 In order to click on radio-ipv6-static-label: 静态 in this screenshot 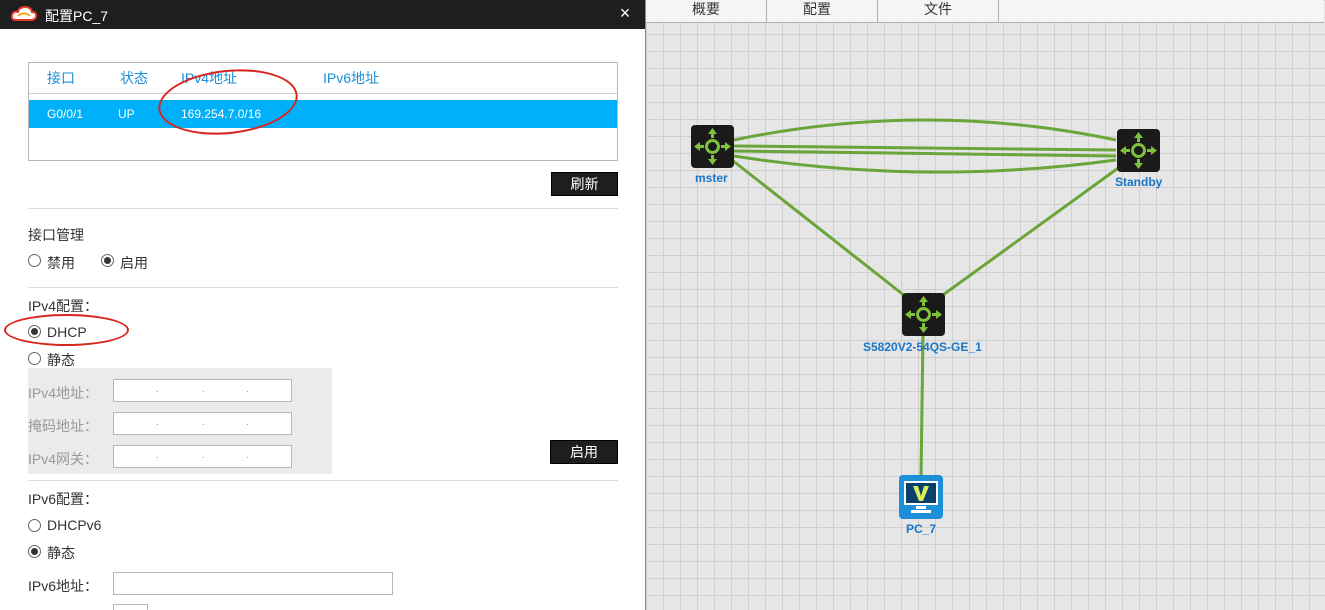, I will do `click(61, 553)`.